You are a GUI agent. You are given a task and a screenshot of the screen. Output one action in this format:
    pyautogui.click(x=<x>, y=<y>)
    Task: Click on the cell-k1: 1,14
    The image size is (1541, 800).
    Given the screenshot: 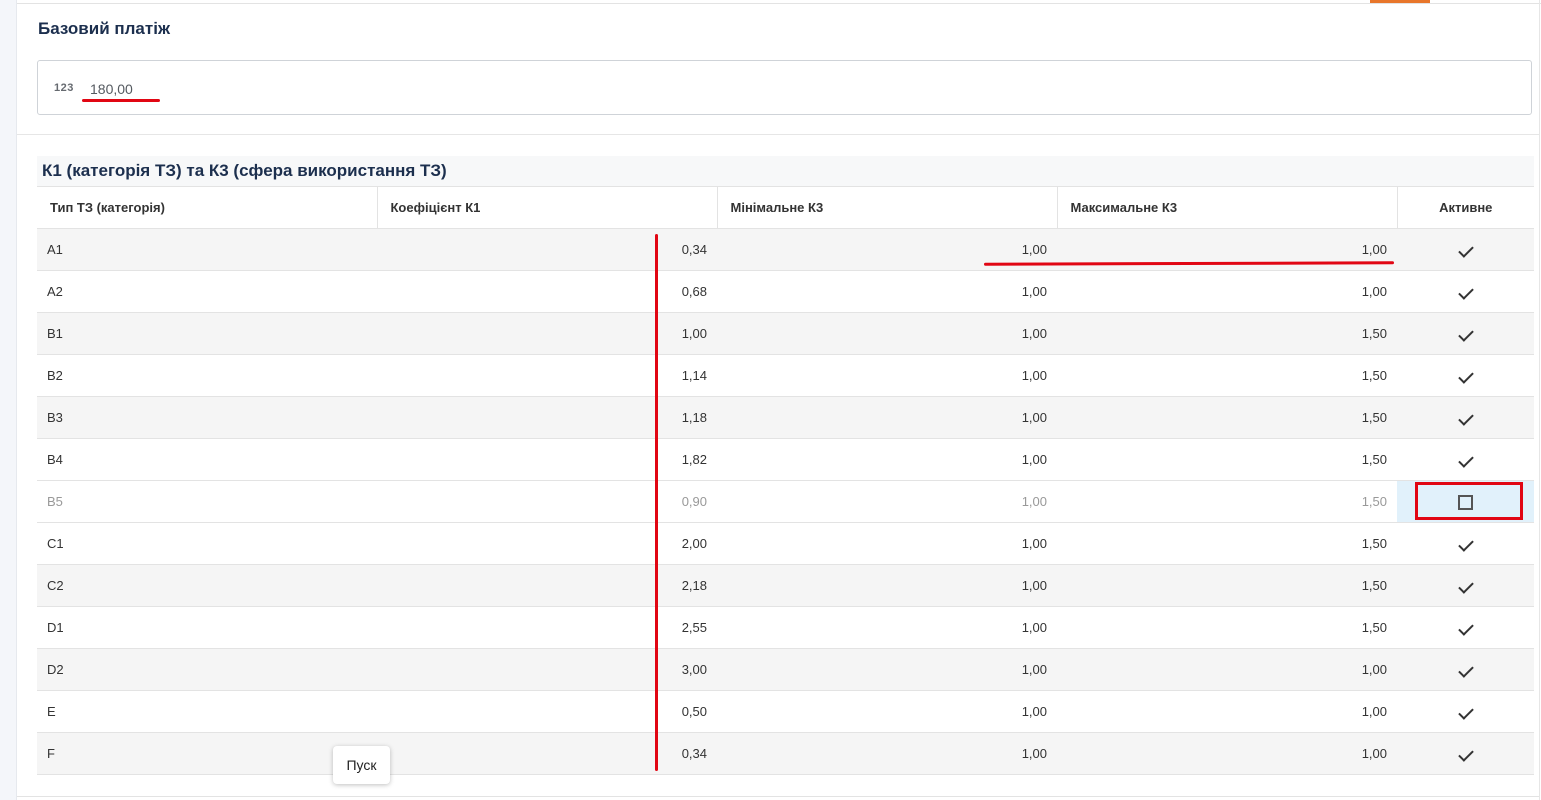 What is the action you would take?
    pyautogui.click(x=547, y=375)
    